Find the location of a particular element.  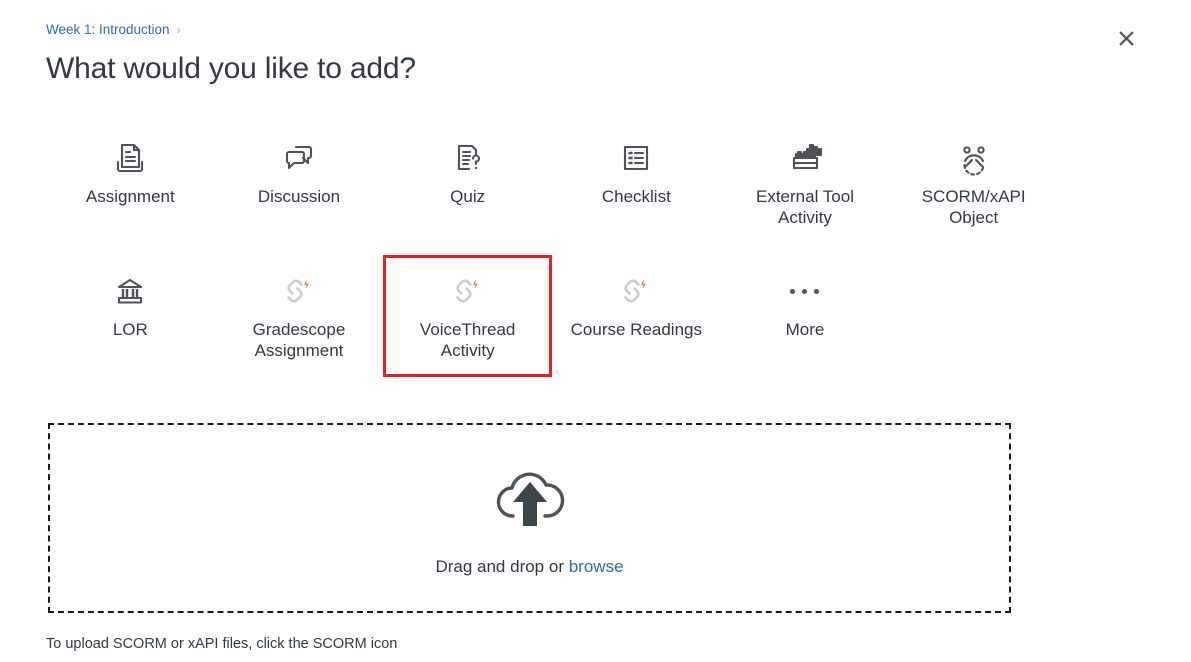

tile-assignment: Assignment is located at coordinates (130, 182).